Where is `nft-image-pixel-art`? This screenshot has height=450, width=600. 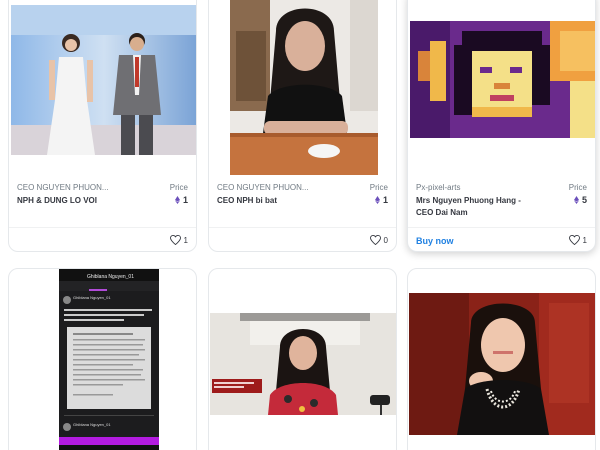 nft-image-pixel-art is located at coordinates (502, 79).